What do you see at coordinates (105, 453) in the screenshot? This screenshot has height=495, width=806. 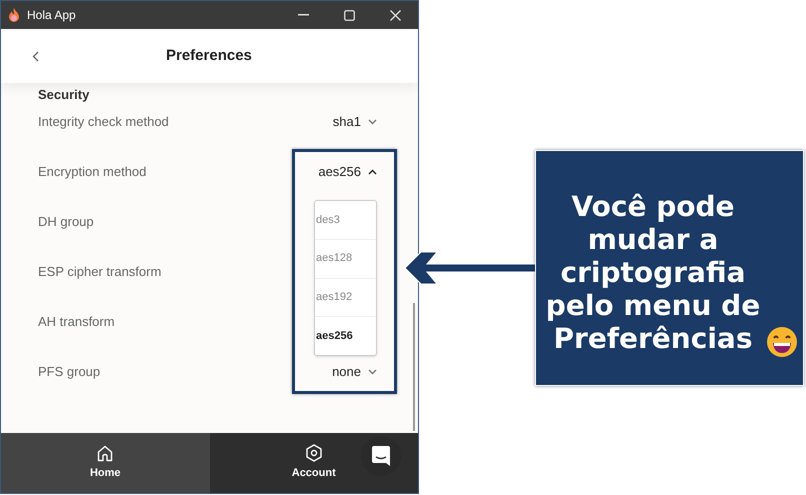 I see `home-icon` at bounding box center [105, 453].